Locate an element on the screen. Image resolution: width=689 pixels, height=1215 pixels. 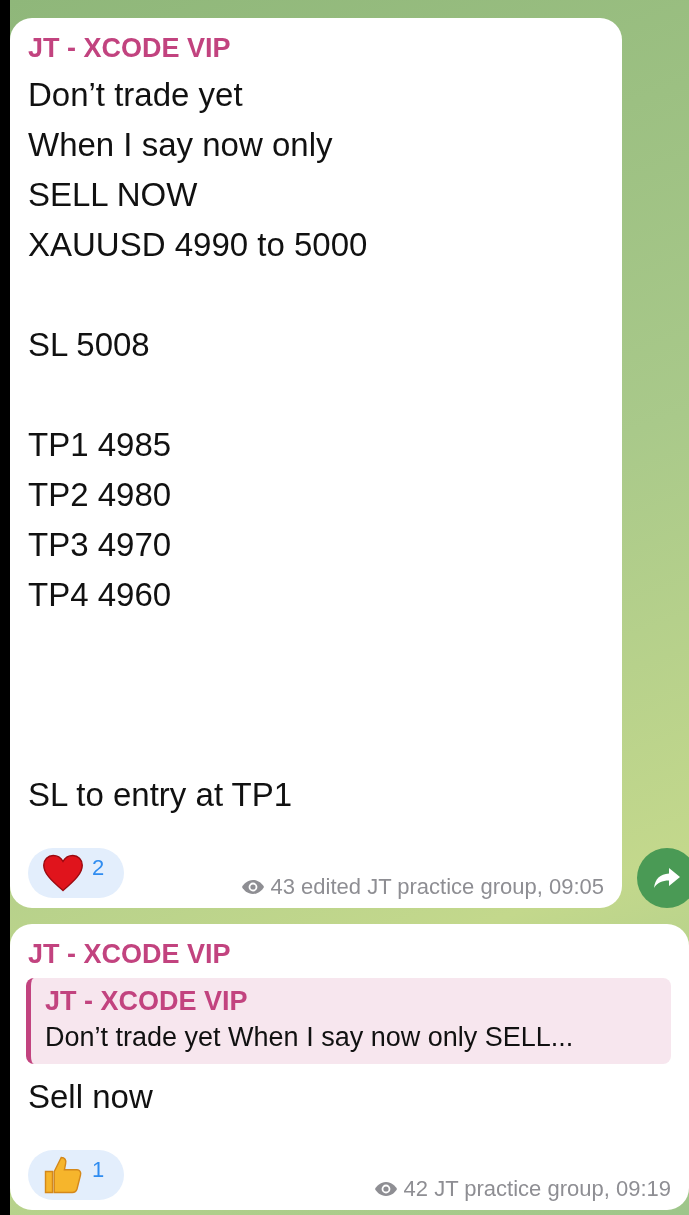
reaction-chip: 2 is located at coordinates (76, 873).